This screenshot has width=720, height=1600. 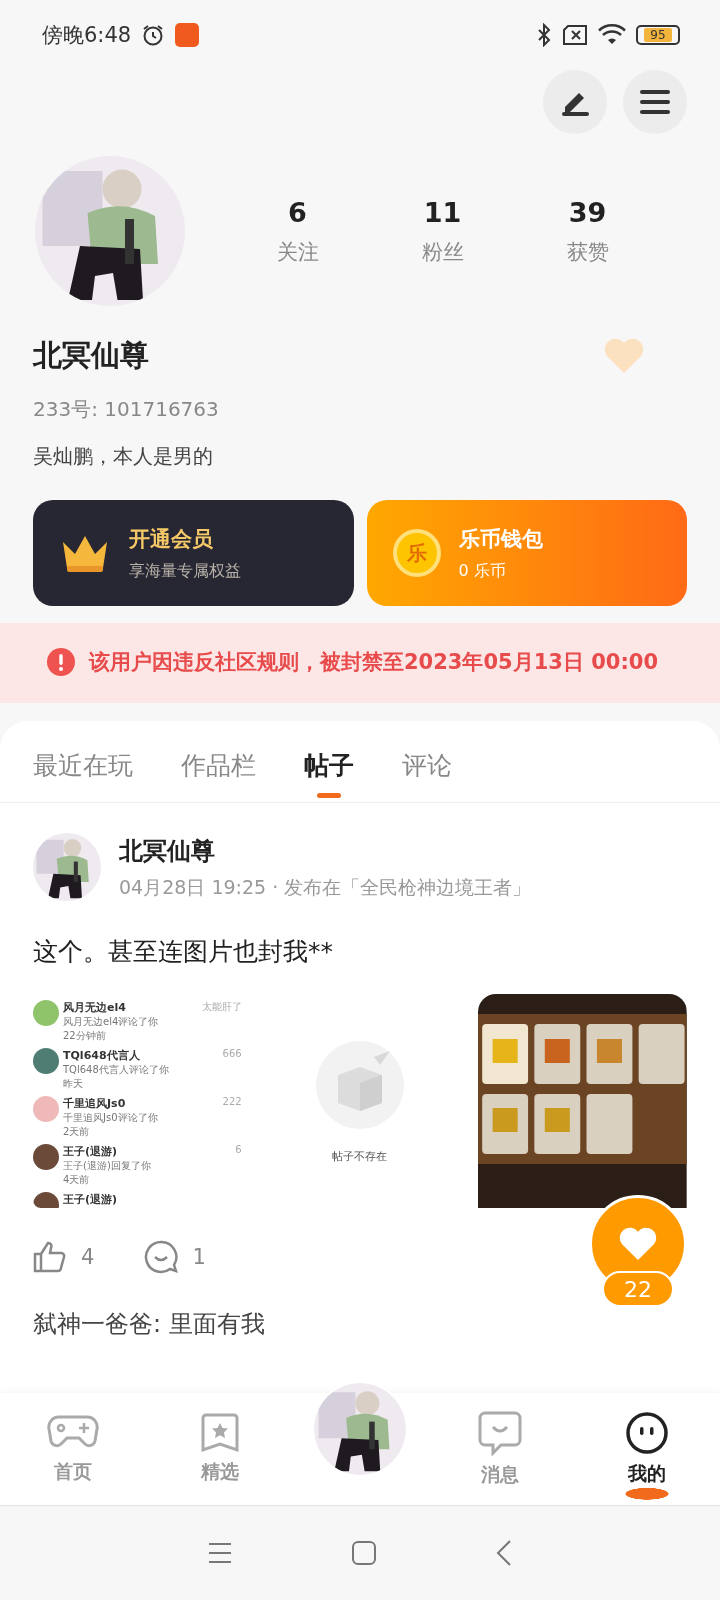 I want to click on user-name: TQl648代言人, so click(x=102, y=1055).